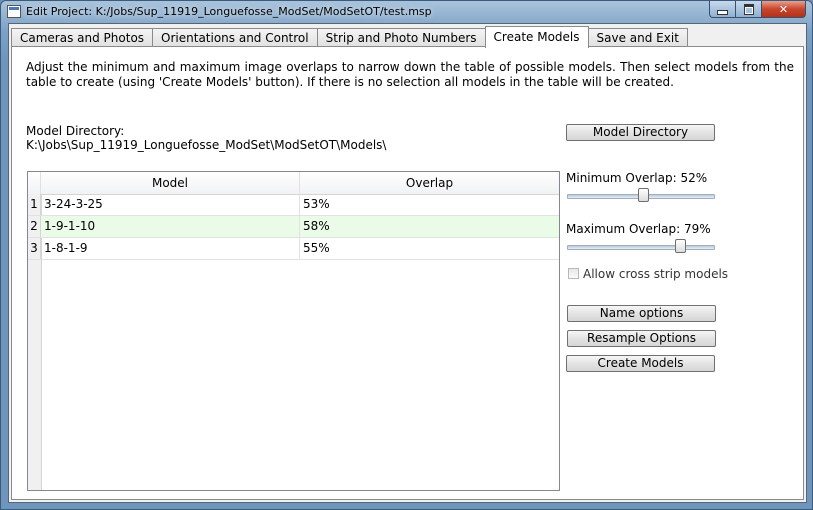 Image resolution: width=813 pixels, height=510 pixels. What do you see at coordinates (536, 37) in the screenshot?
I see `tab-create-models: Create Models` at bounding box center [536, 37].